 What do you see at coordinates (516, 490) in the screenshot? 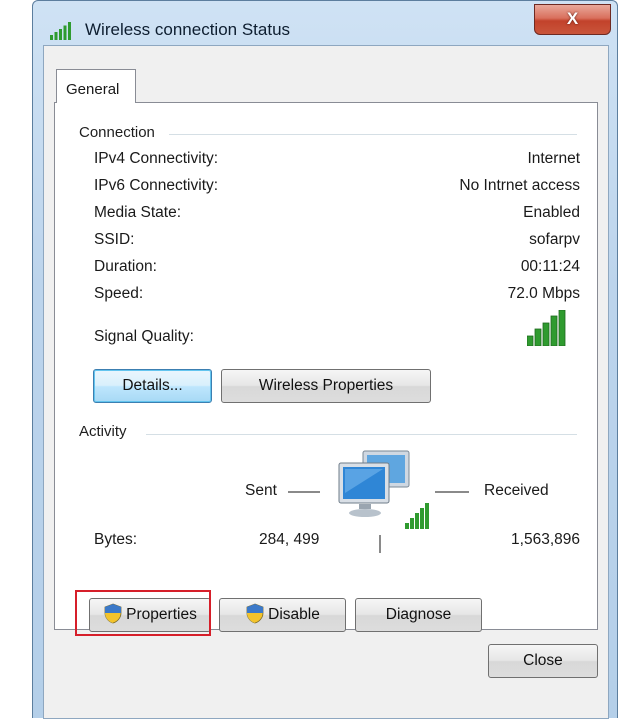
I see `received-label: Received` at bounding box center [516, 490].